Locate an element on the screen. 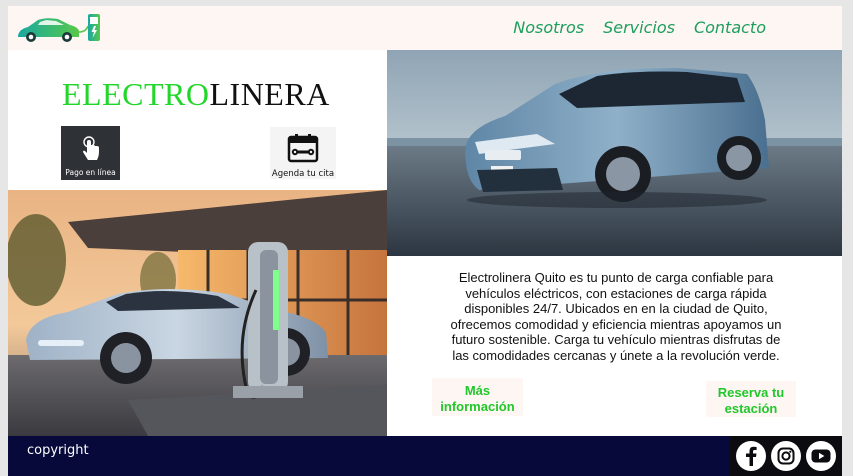  brand-title: ELECTROLINERA is located at coordinates (196, 94).